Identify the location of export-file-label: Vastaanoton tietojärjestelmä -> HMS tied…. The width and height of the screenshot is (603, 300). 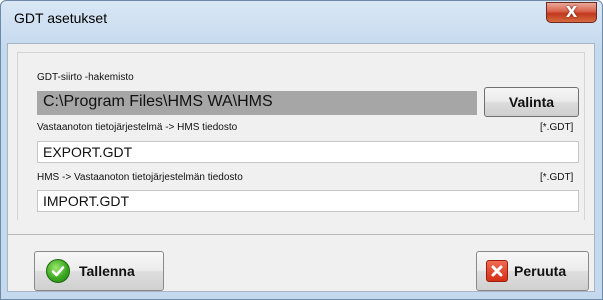
(137, 127).